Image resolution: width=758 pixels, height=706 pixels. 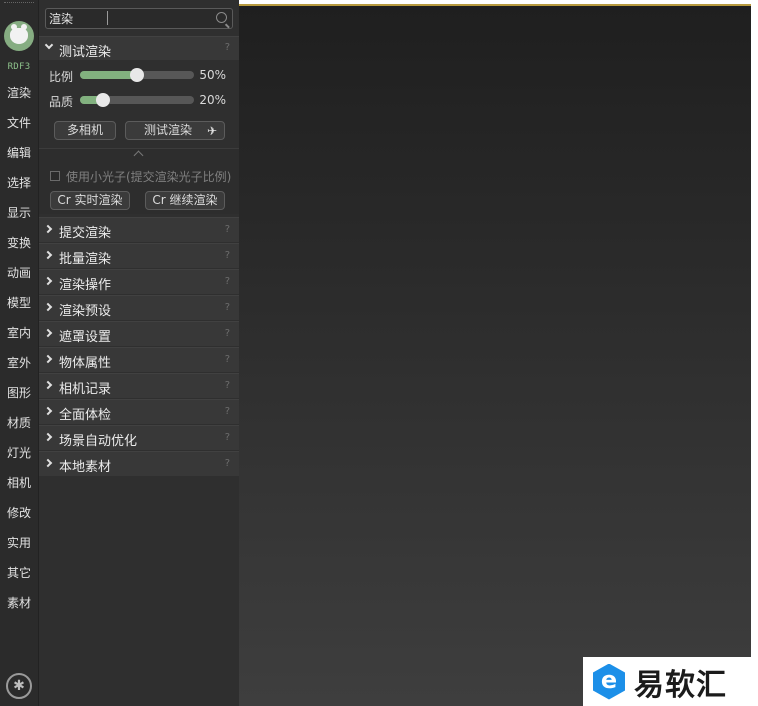 I want to click on nav-item: 室内, so click(x=19, y=333).